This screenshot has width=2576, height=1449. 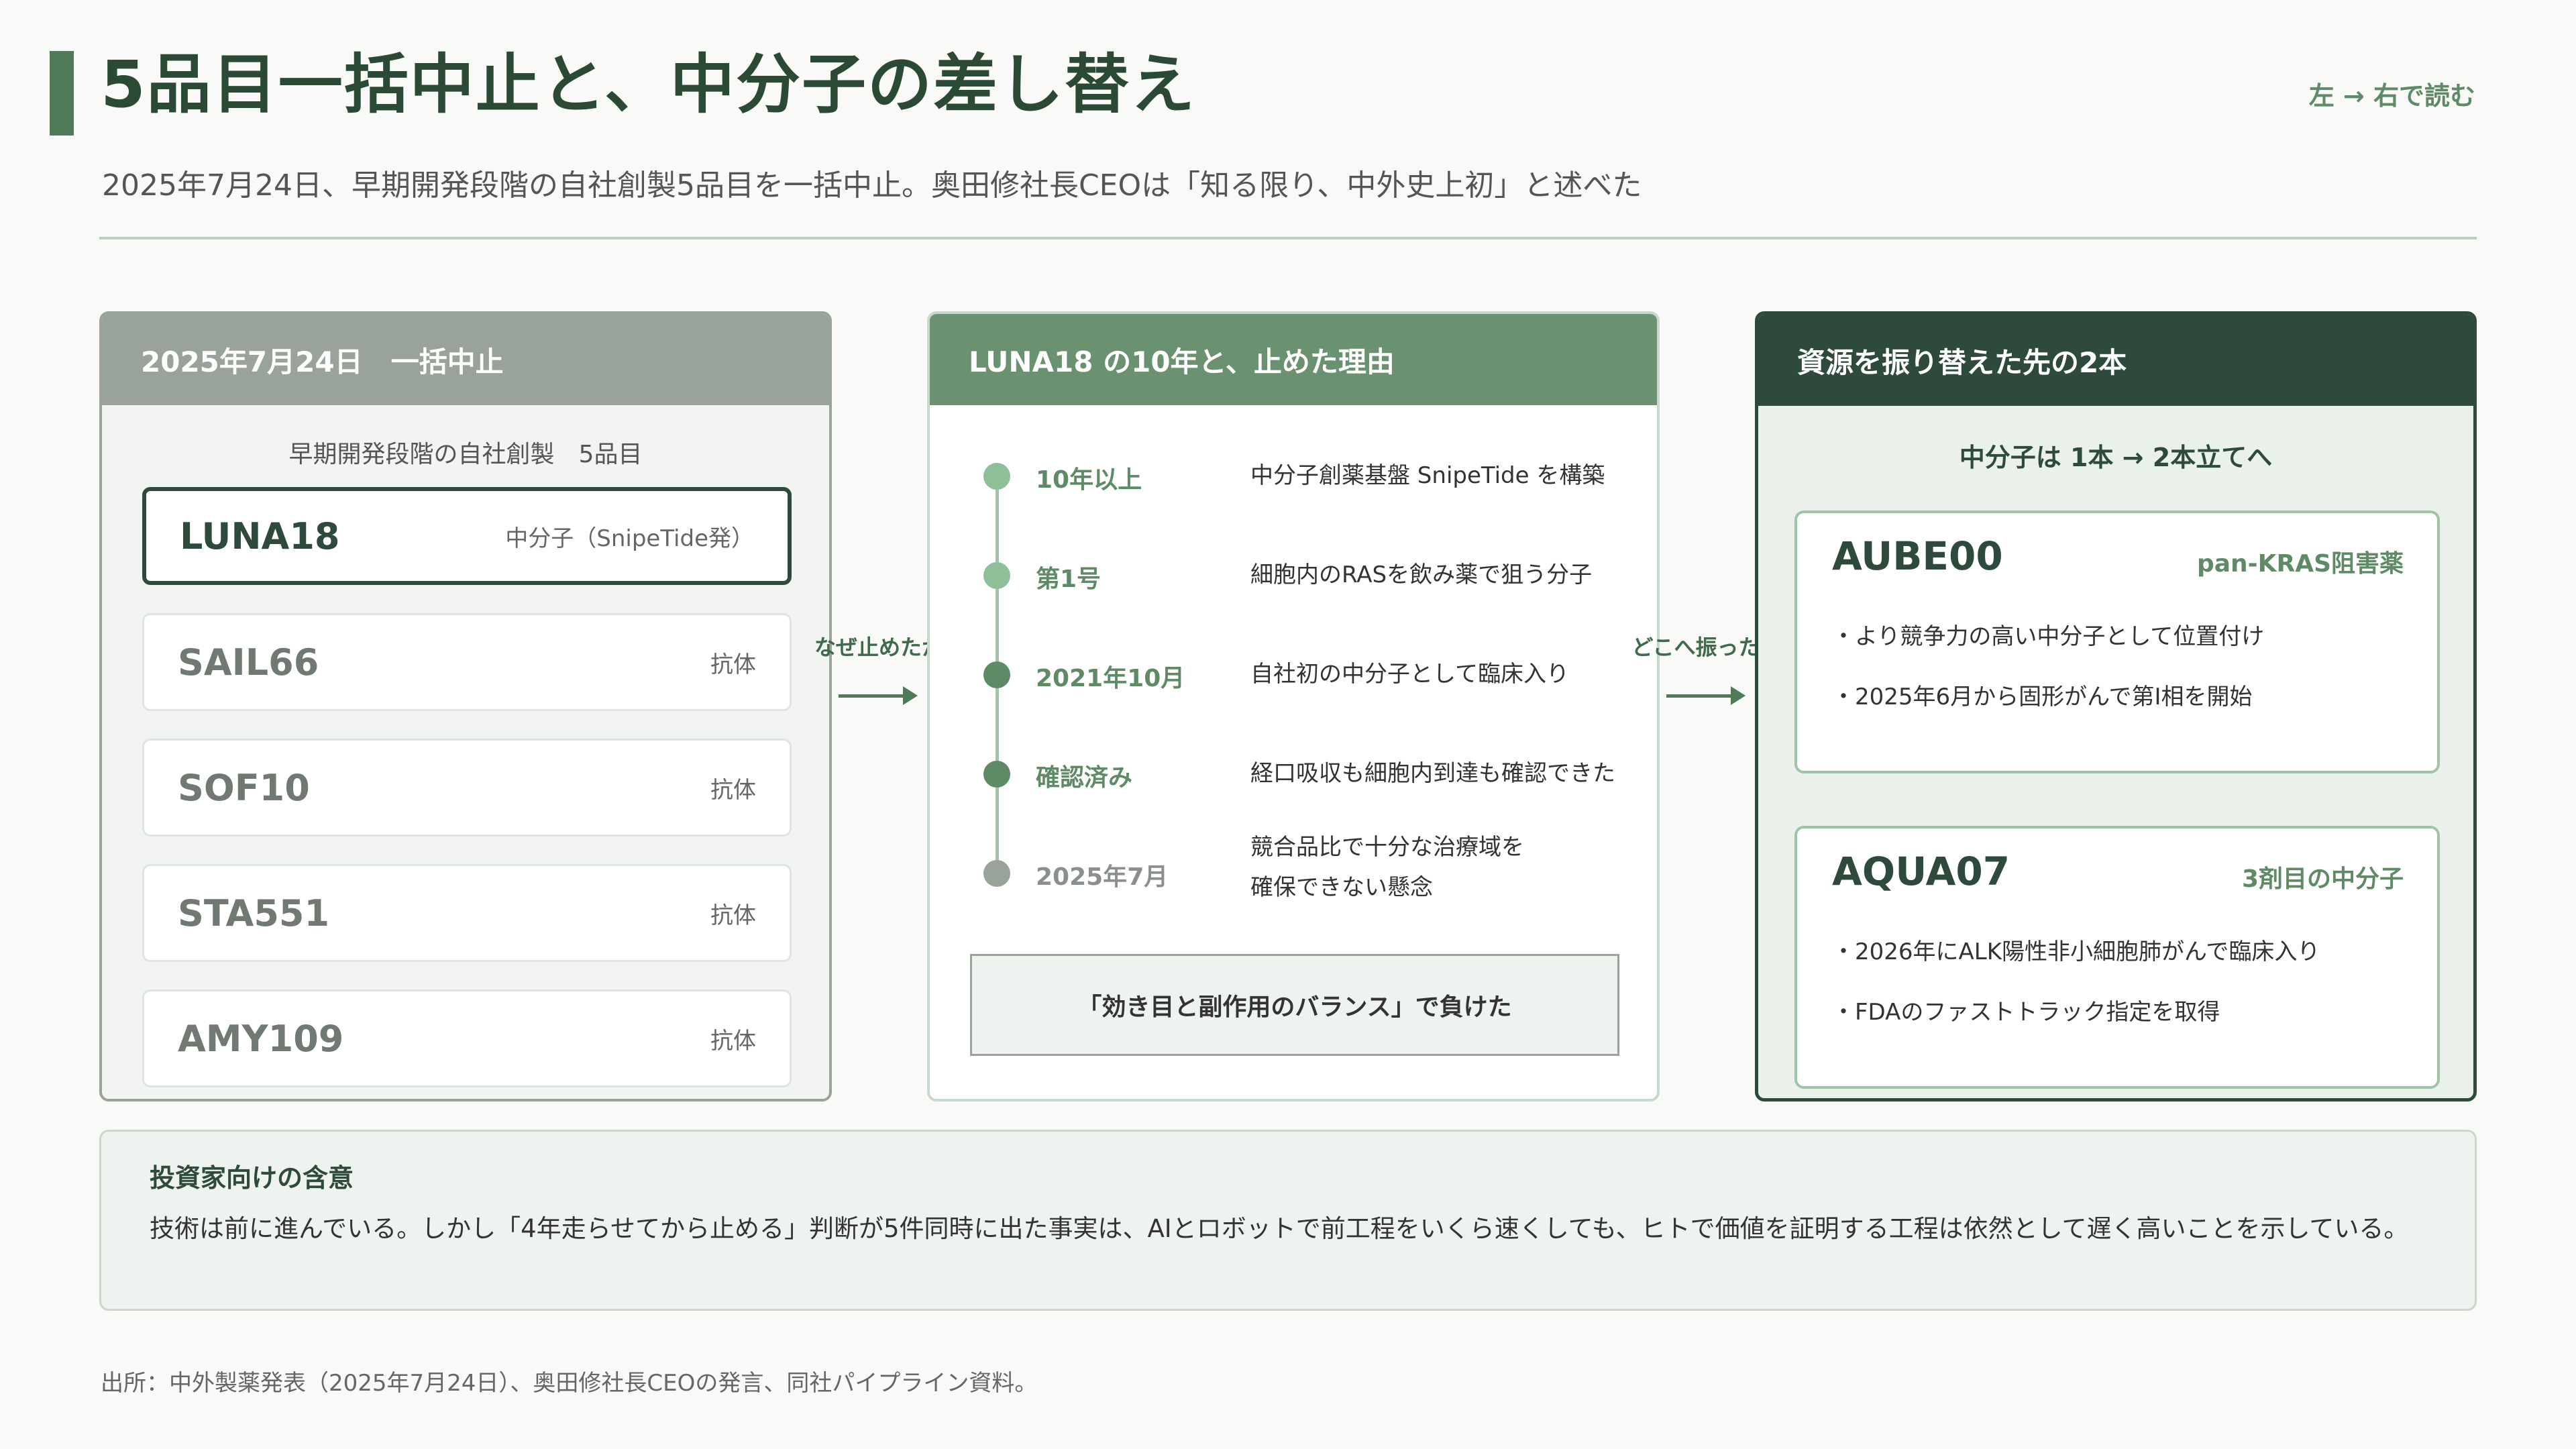 I want to click on timeline-label: 第1号, so click(x=1069, y=579).